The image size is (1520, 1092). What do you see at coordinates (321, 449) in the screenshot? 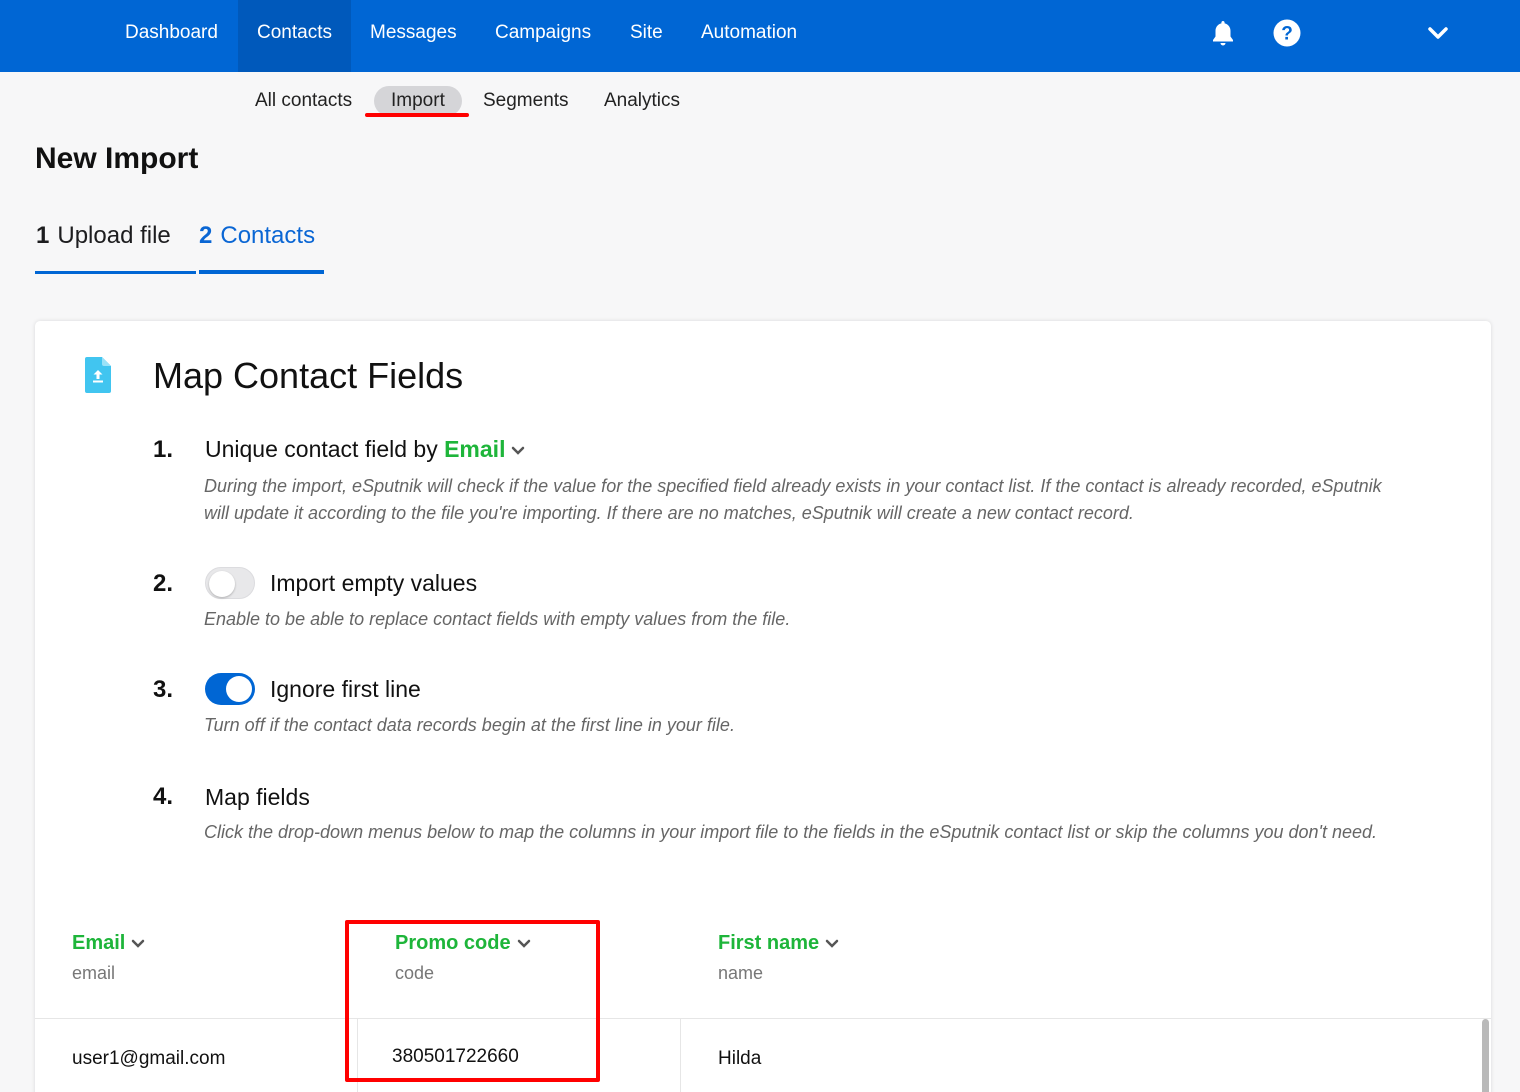
I see `unique-field-label: Unique contact field by` at bounding box center [321, 449].